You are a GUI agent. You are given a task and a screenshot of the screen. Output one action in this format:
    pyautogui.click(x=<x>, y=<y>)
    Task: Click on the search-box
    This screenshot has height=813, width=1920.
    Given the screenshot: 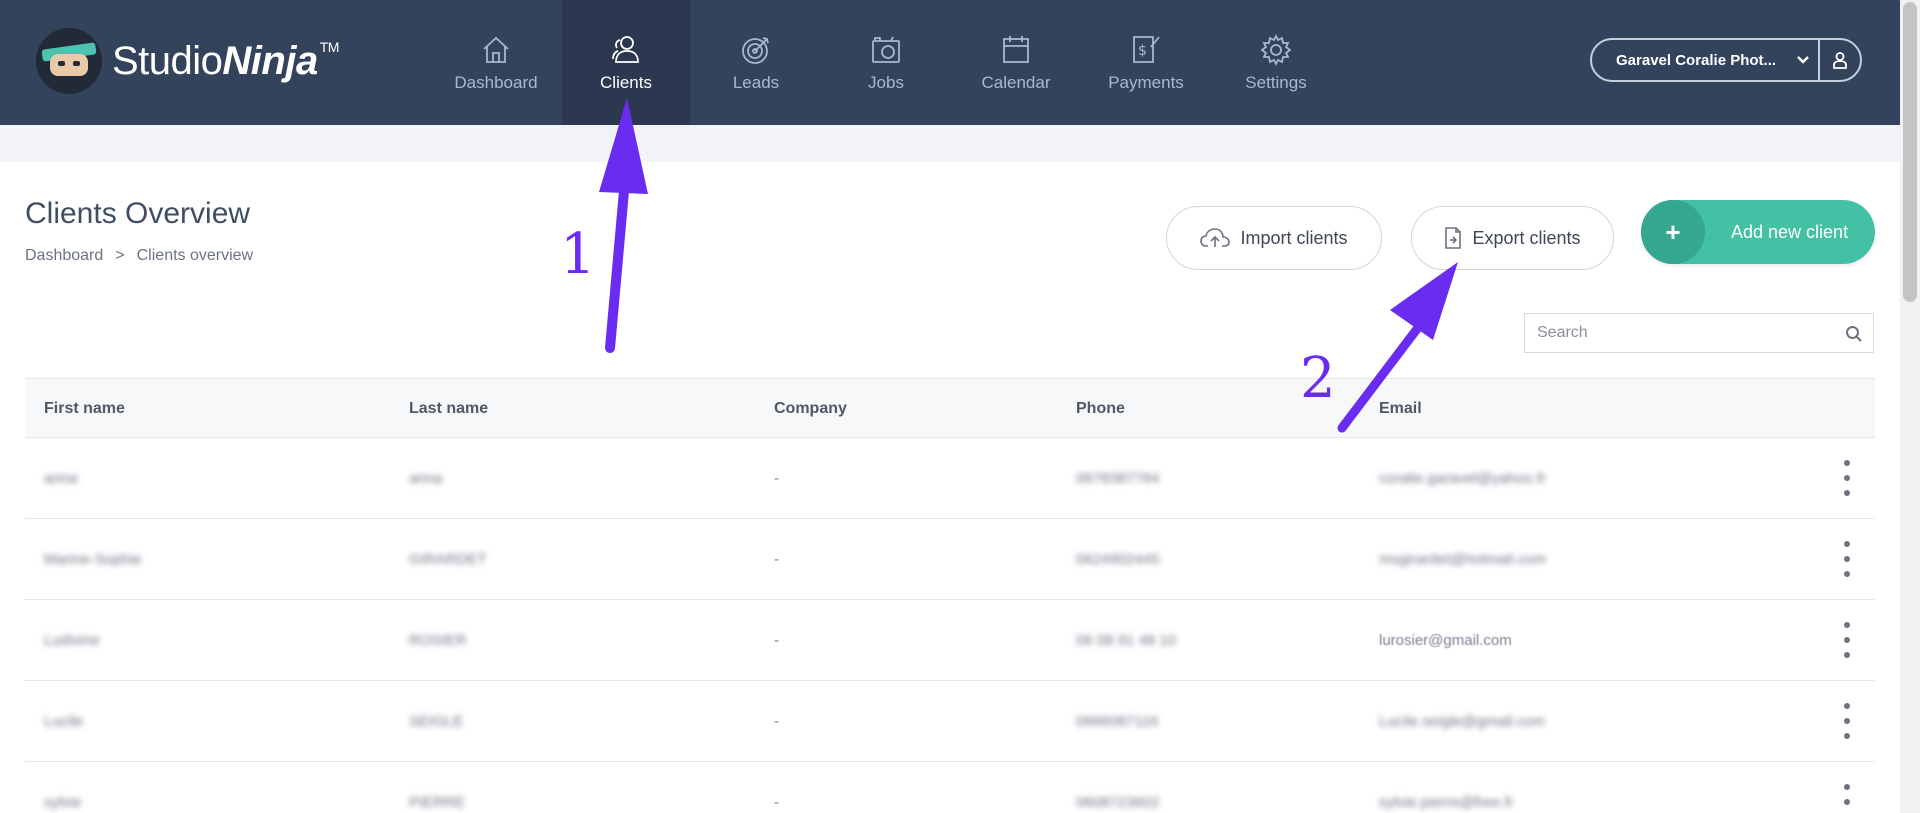 What is the action you would take?
    pyautogui.click(x=1699, y=333)
    